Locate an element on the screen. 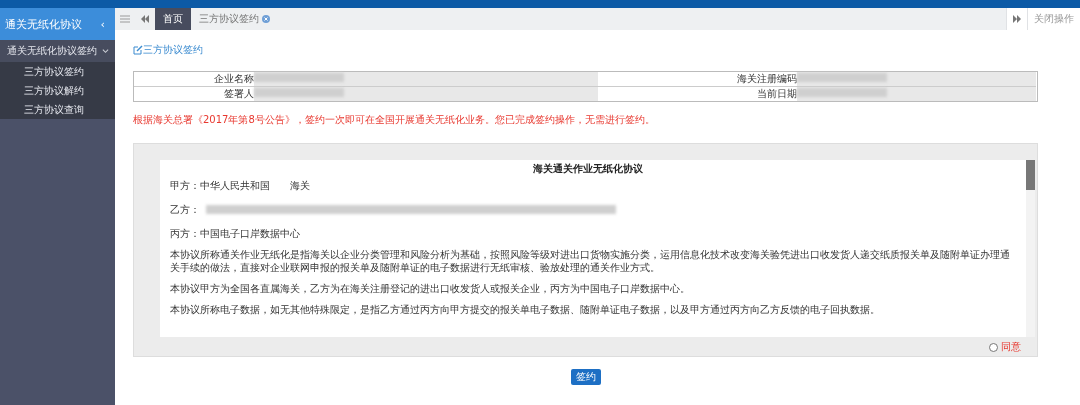 The width and height of the screenshot is (1080, 405). tab: 三方协议签约 is located at coordinates (234, 19).